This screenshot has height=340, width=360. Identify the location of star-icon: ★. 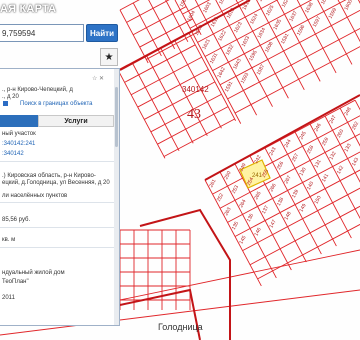
(109, 57).